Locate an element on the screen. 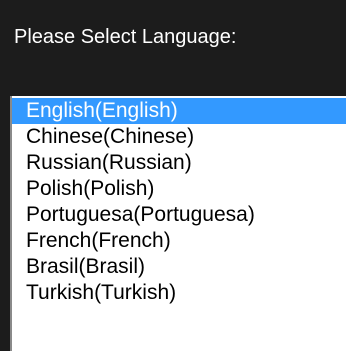  language-option-brasil: Brasil(Brasil) is located at coordinates (179, 267).